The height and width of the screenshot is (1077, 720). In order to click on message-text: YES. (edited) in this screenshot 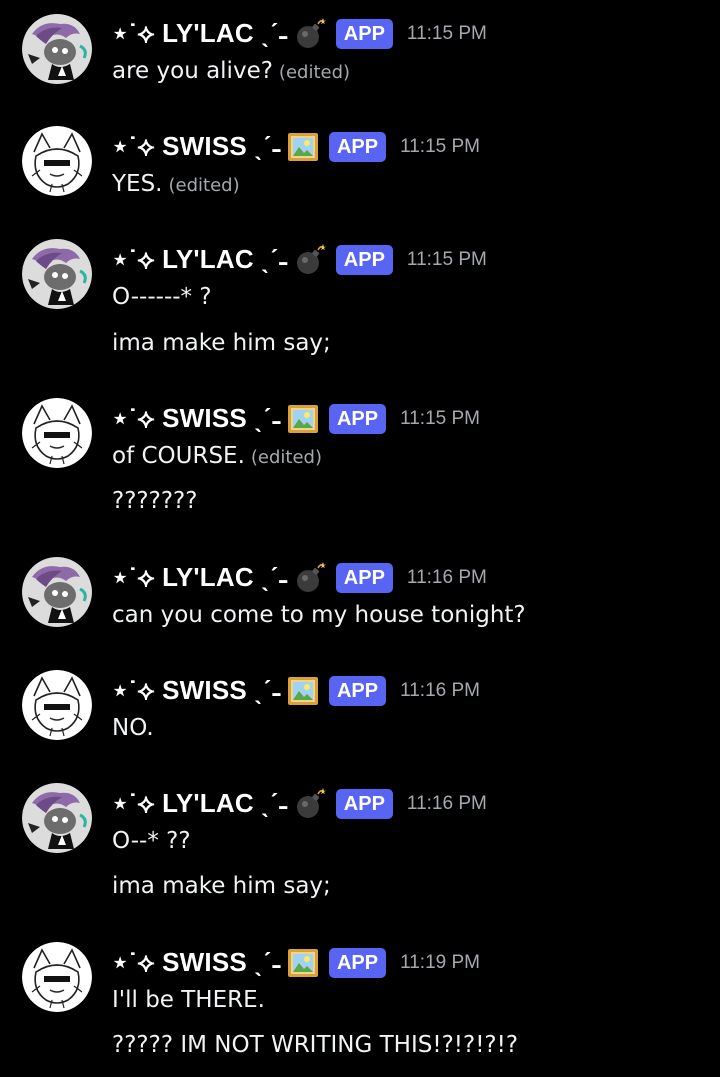, I will do `click(176, 184)`.